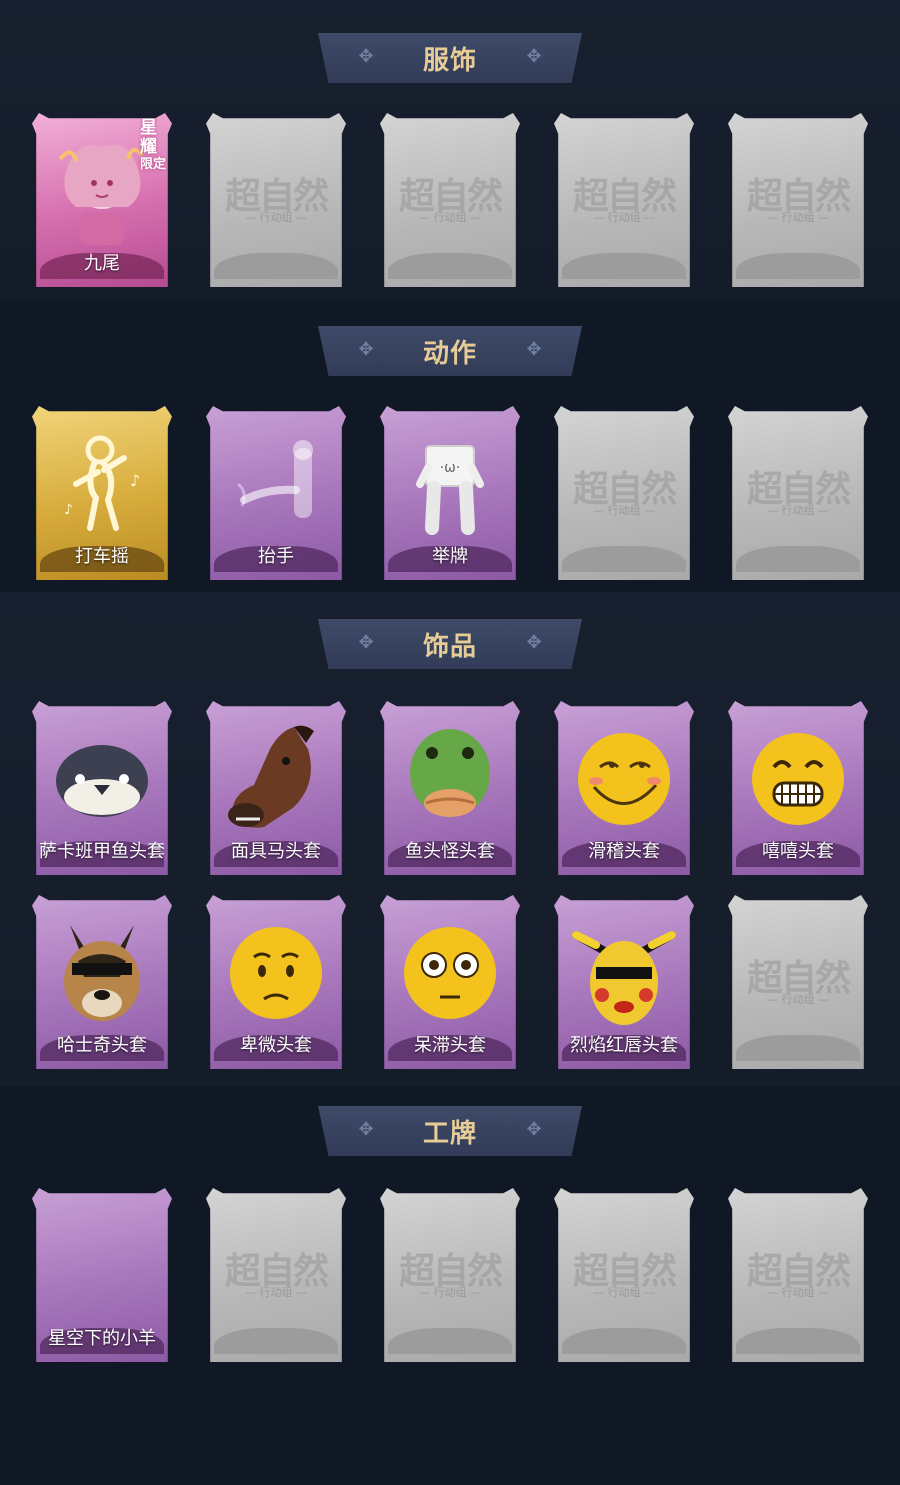  What do you see at coordinates (276, 851) in the screenshot?
I see `item-label: 面具马头套` at bounding box center [276, 851].